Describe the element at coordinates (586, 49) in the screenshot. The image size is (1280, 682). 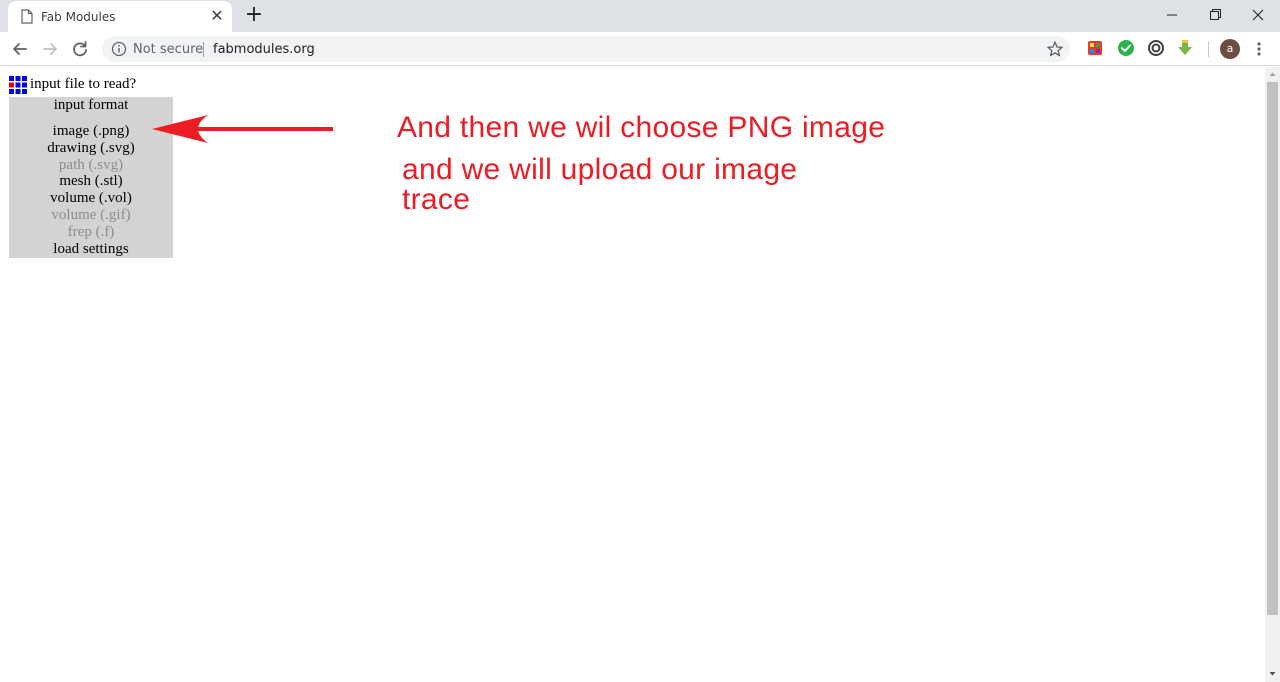
I see `address-bar: Not secure fabmodules.org` at that location.